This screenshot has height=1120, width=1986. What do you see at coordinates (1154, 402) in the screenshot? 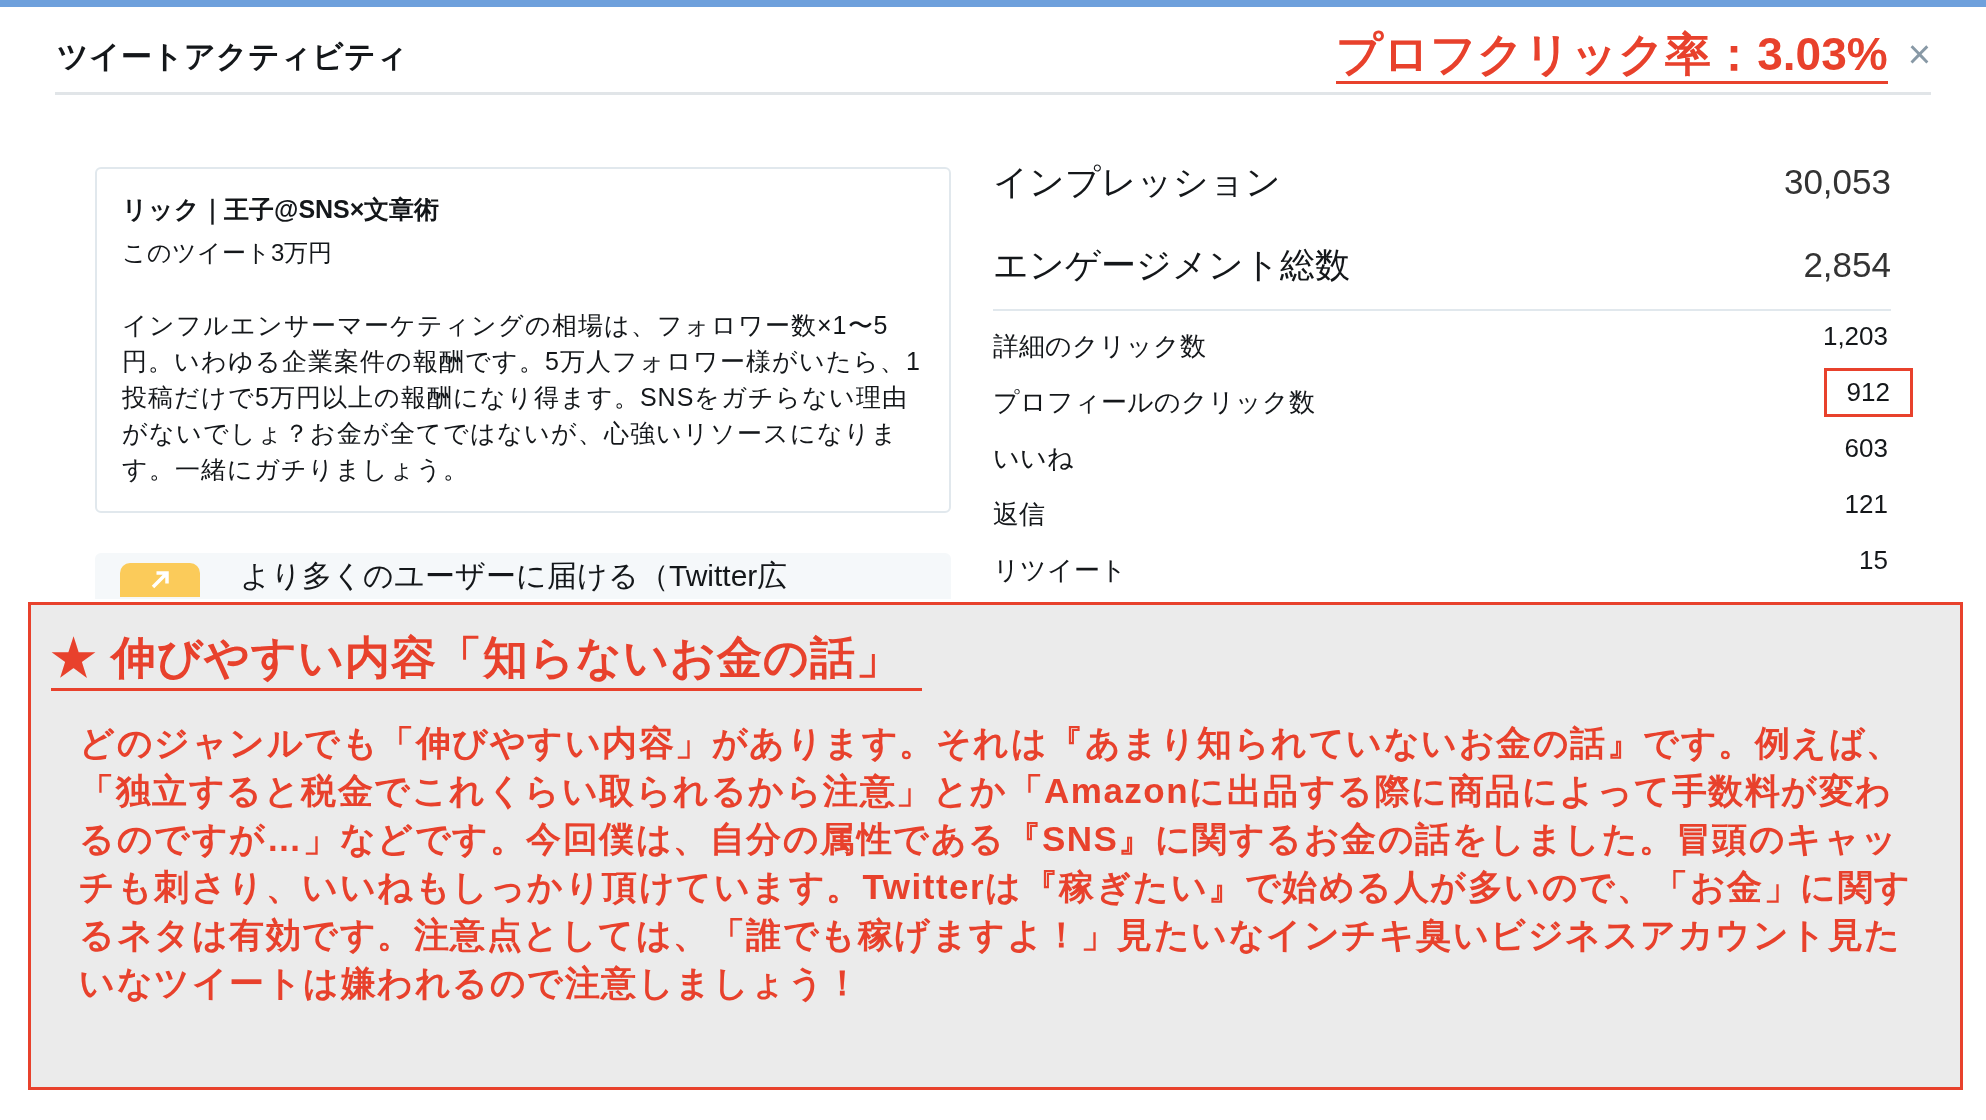
I see `stat-label: プロフィールのクリック数` at bounding box center [1154, 402].